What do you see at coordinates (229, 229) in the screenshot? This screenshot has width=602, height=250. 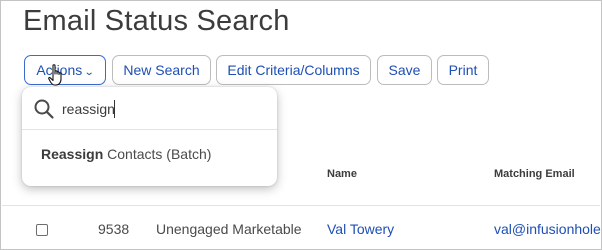 I see `row-status: Unengaged Marketable` at bounding box center [229, 229].